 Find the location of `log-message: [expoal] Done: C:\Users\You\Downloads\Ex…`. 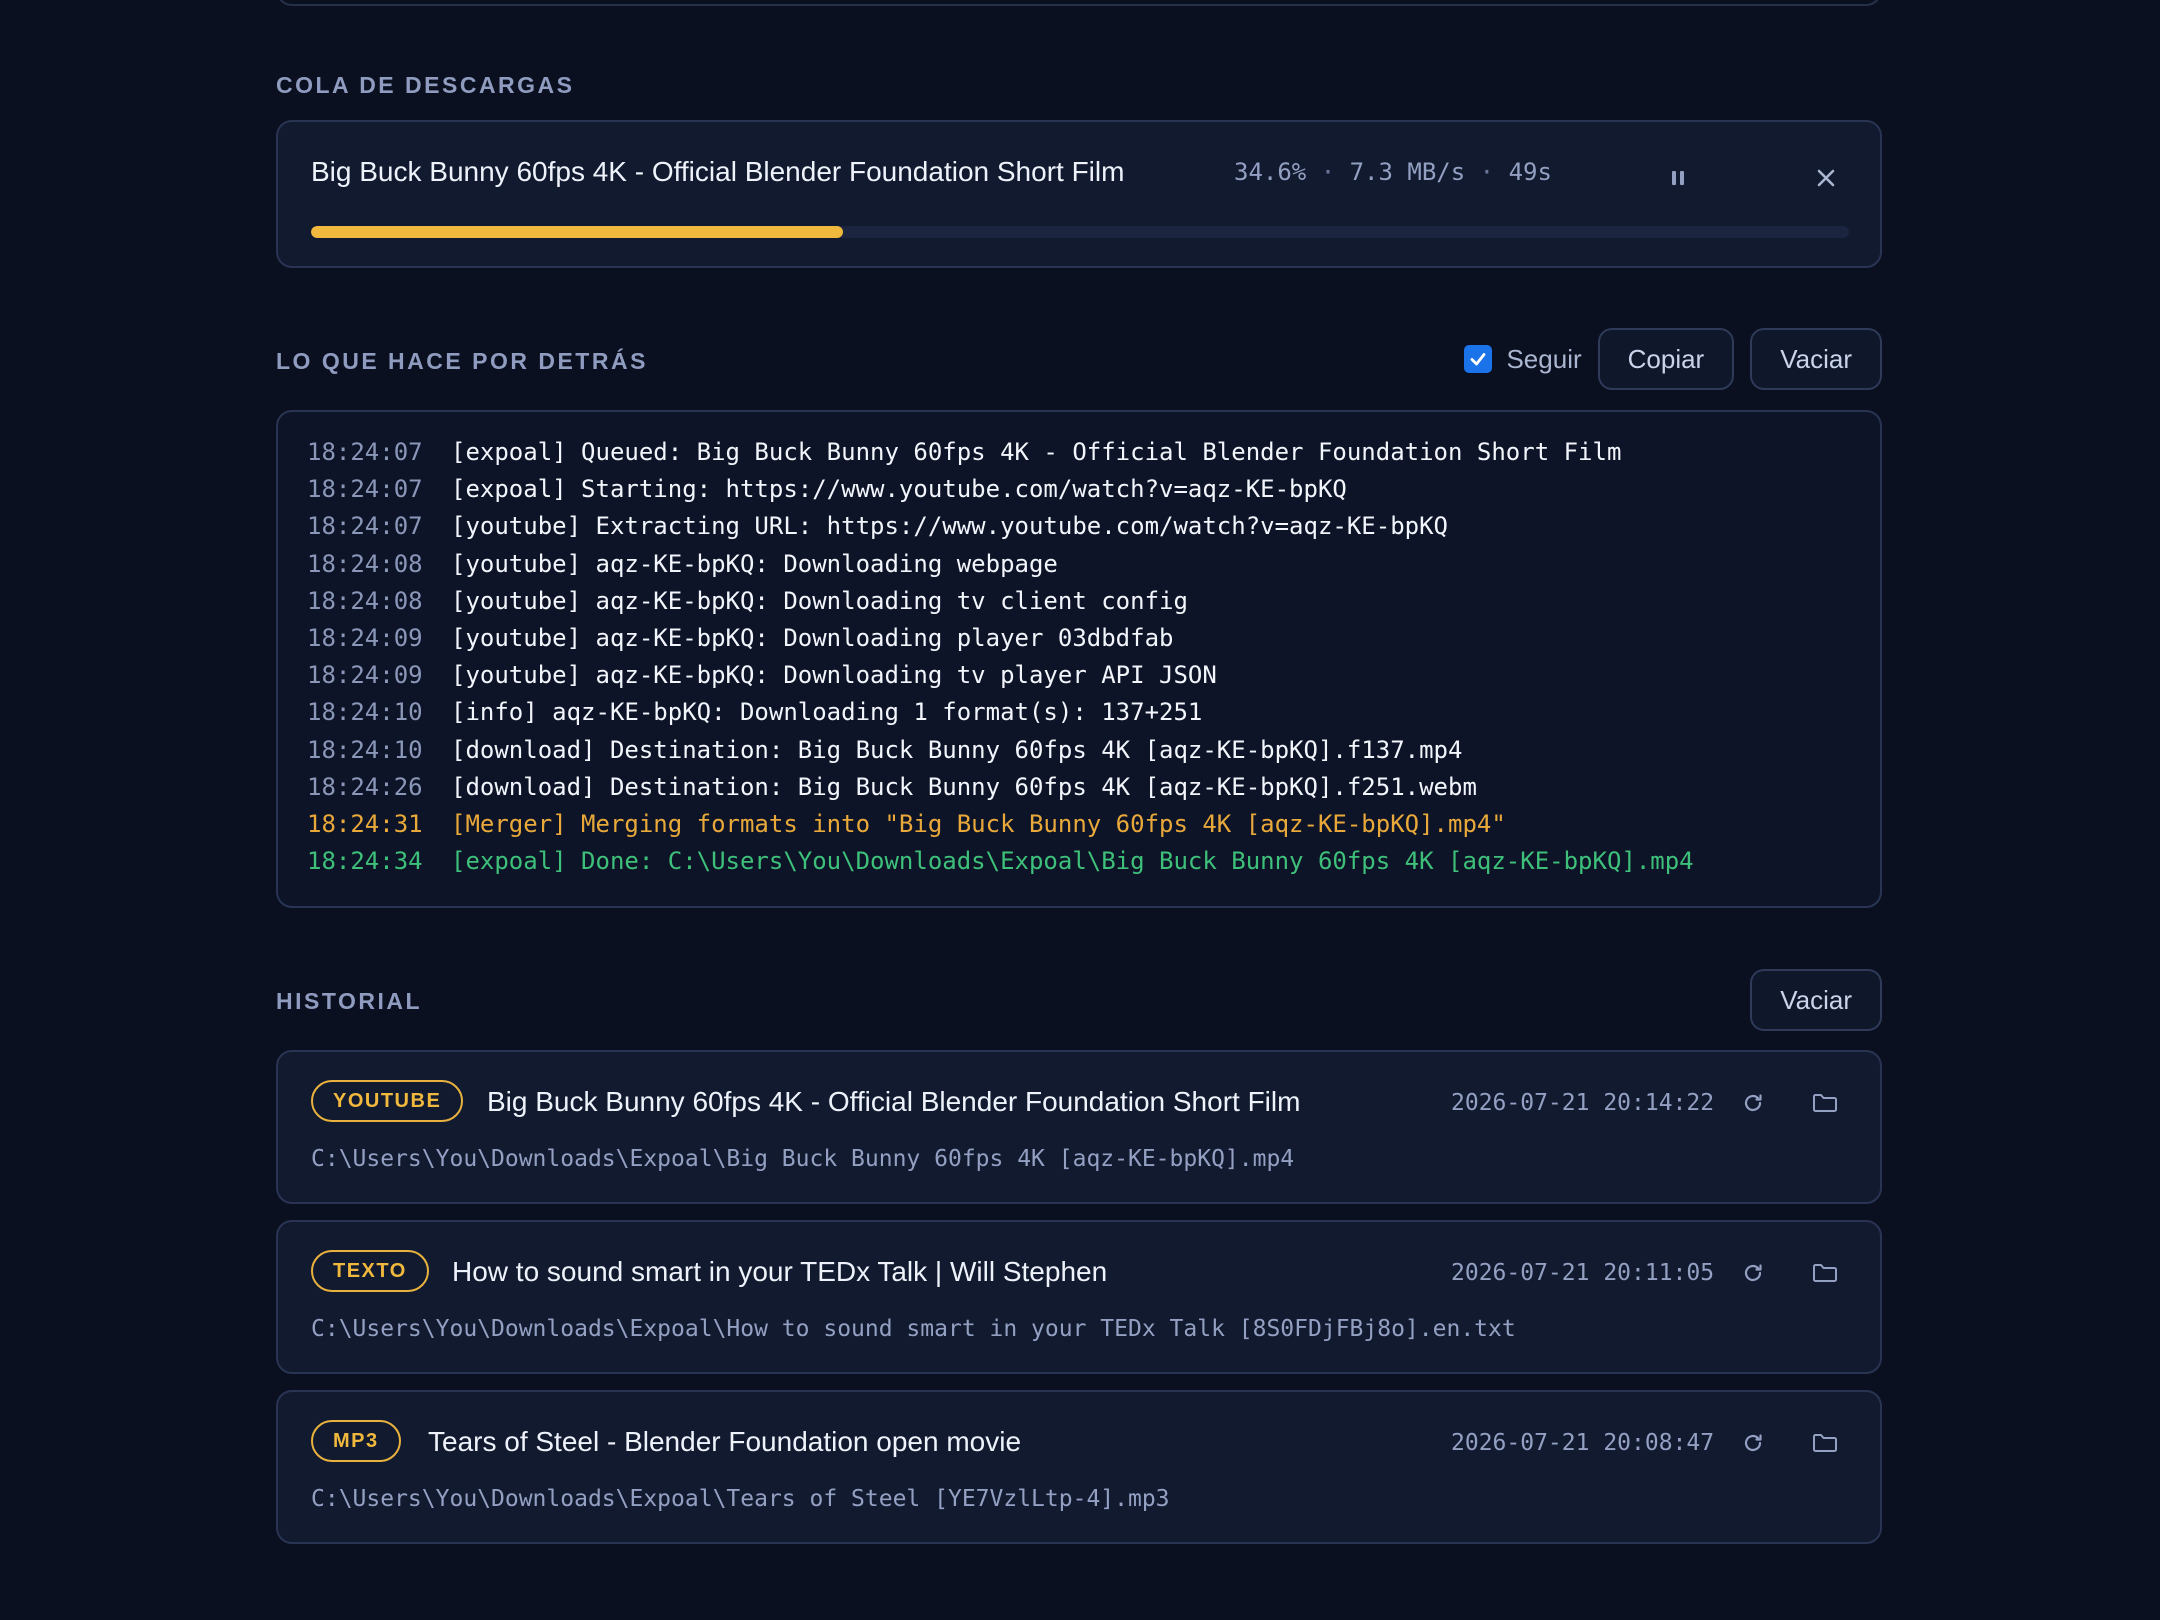

log-message: [expoal] Done: C:\Users\You\Downloads\Ex… is located at coordinates (1072, 861).